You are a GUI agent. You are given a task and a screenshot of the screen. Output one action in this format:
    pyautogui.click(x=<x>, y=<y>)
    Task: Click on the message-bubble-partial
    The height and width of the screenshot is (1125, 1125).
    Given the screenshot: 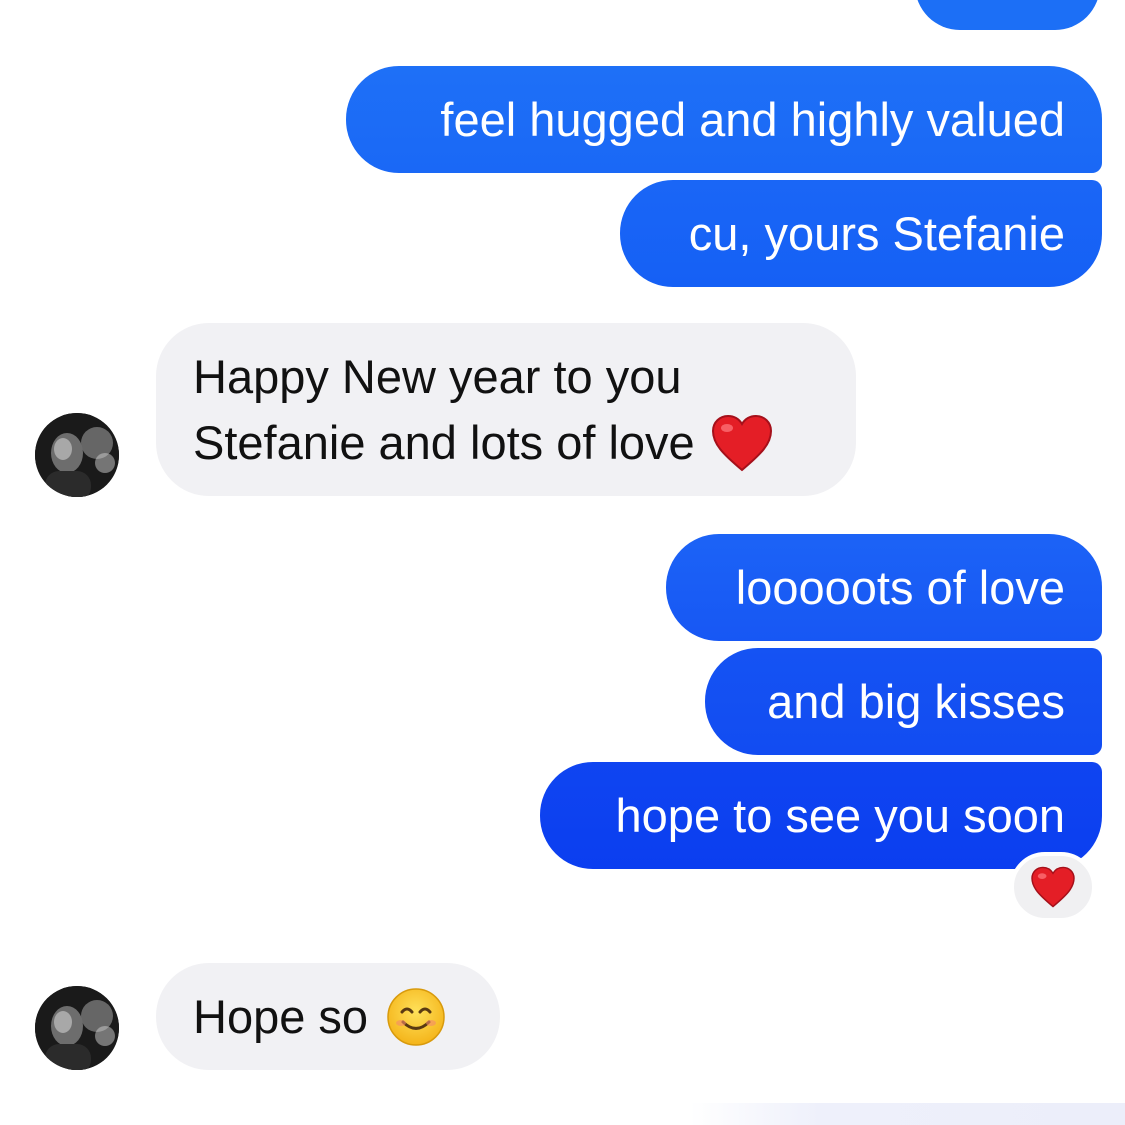 What is the action you would take?
    pyautogui.click(x=1007, y=15)
    